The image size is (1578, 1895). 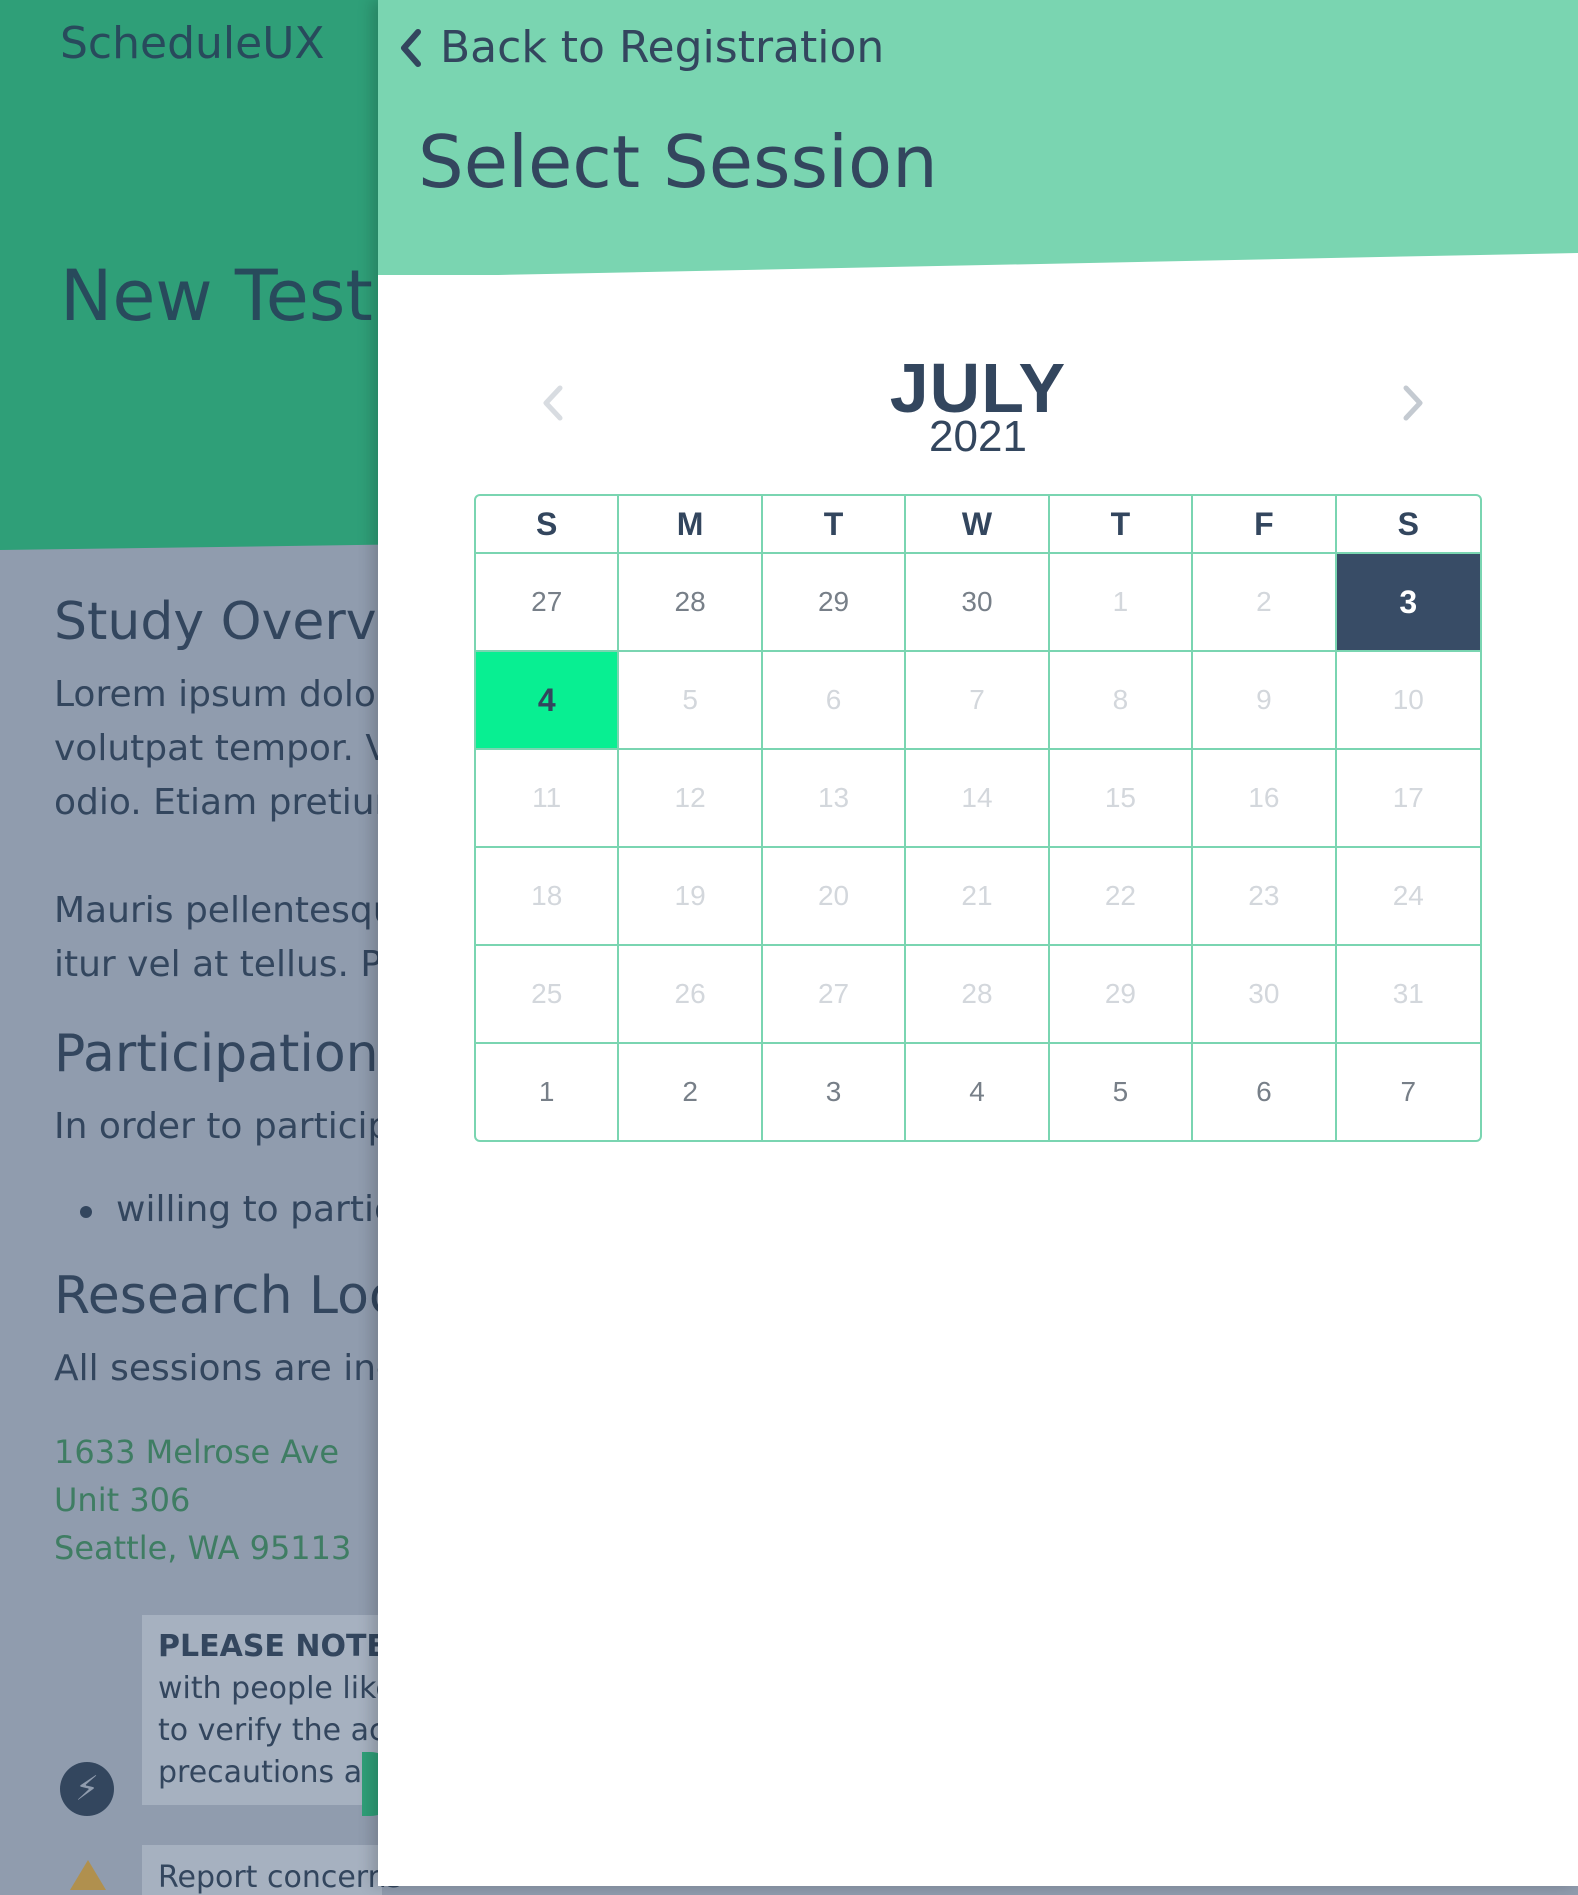 I want to click on calendar-day-disabled: 8, so click(x=1121, y=701).